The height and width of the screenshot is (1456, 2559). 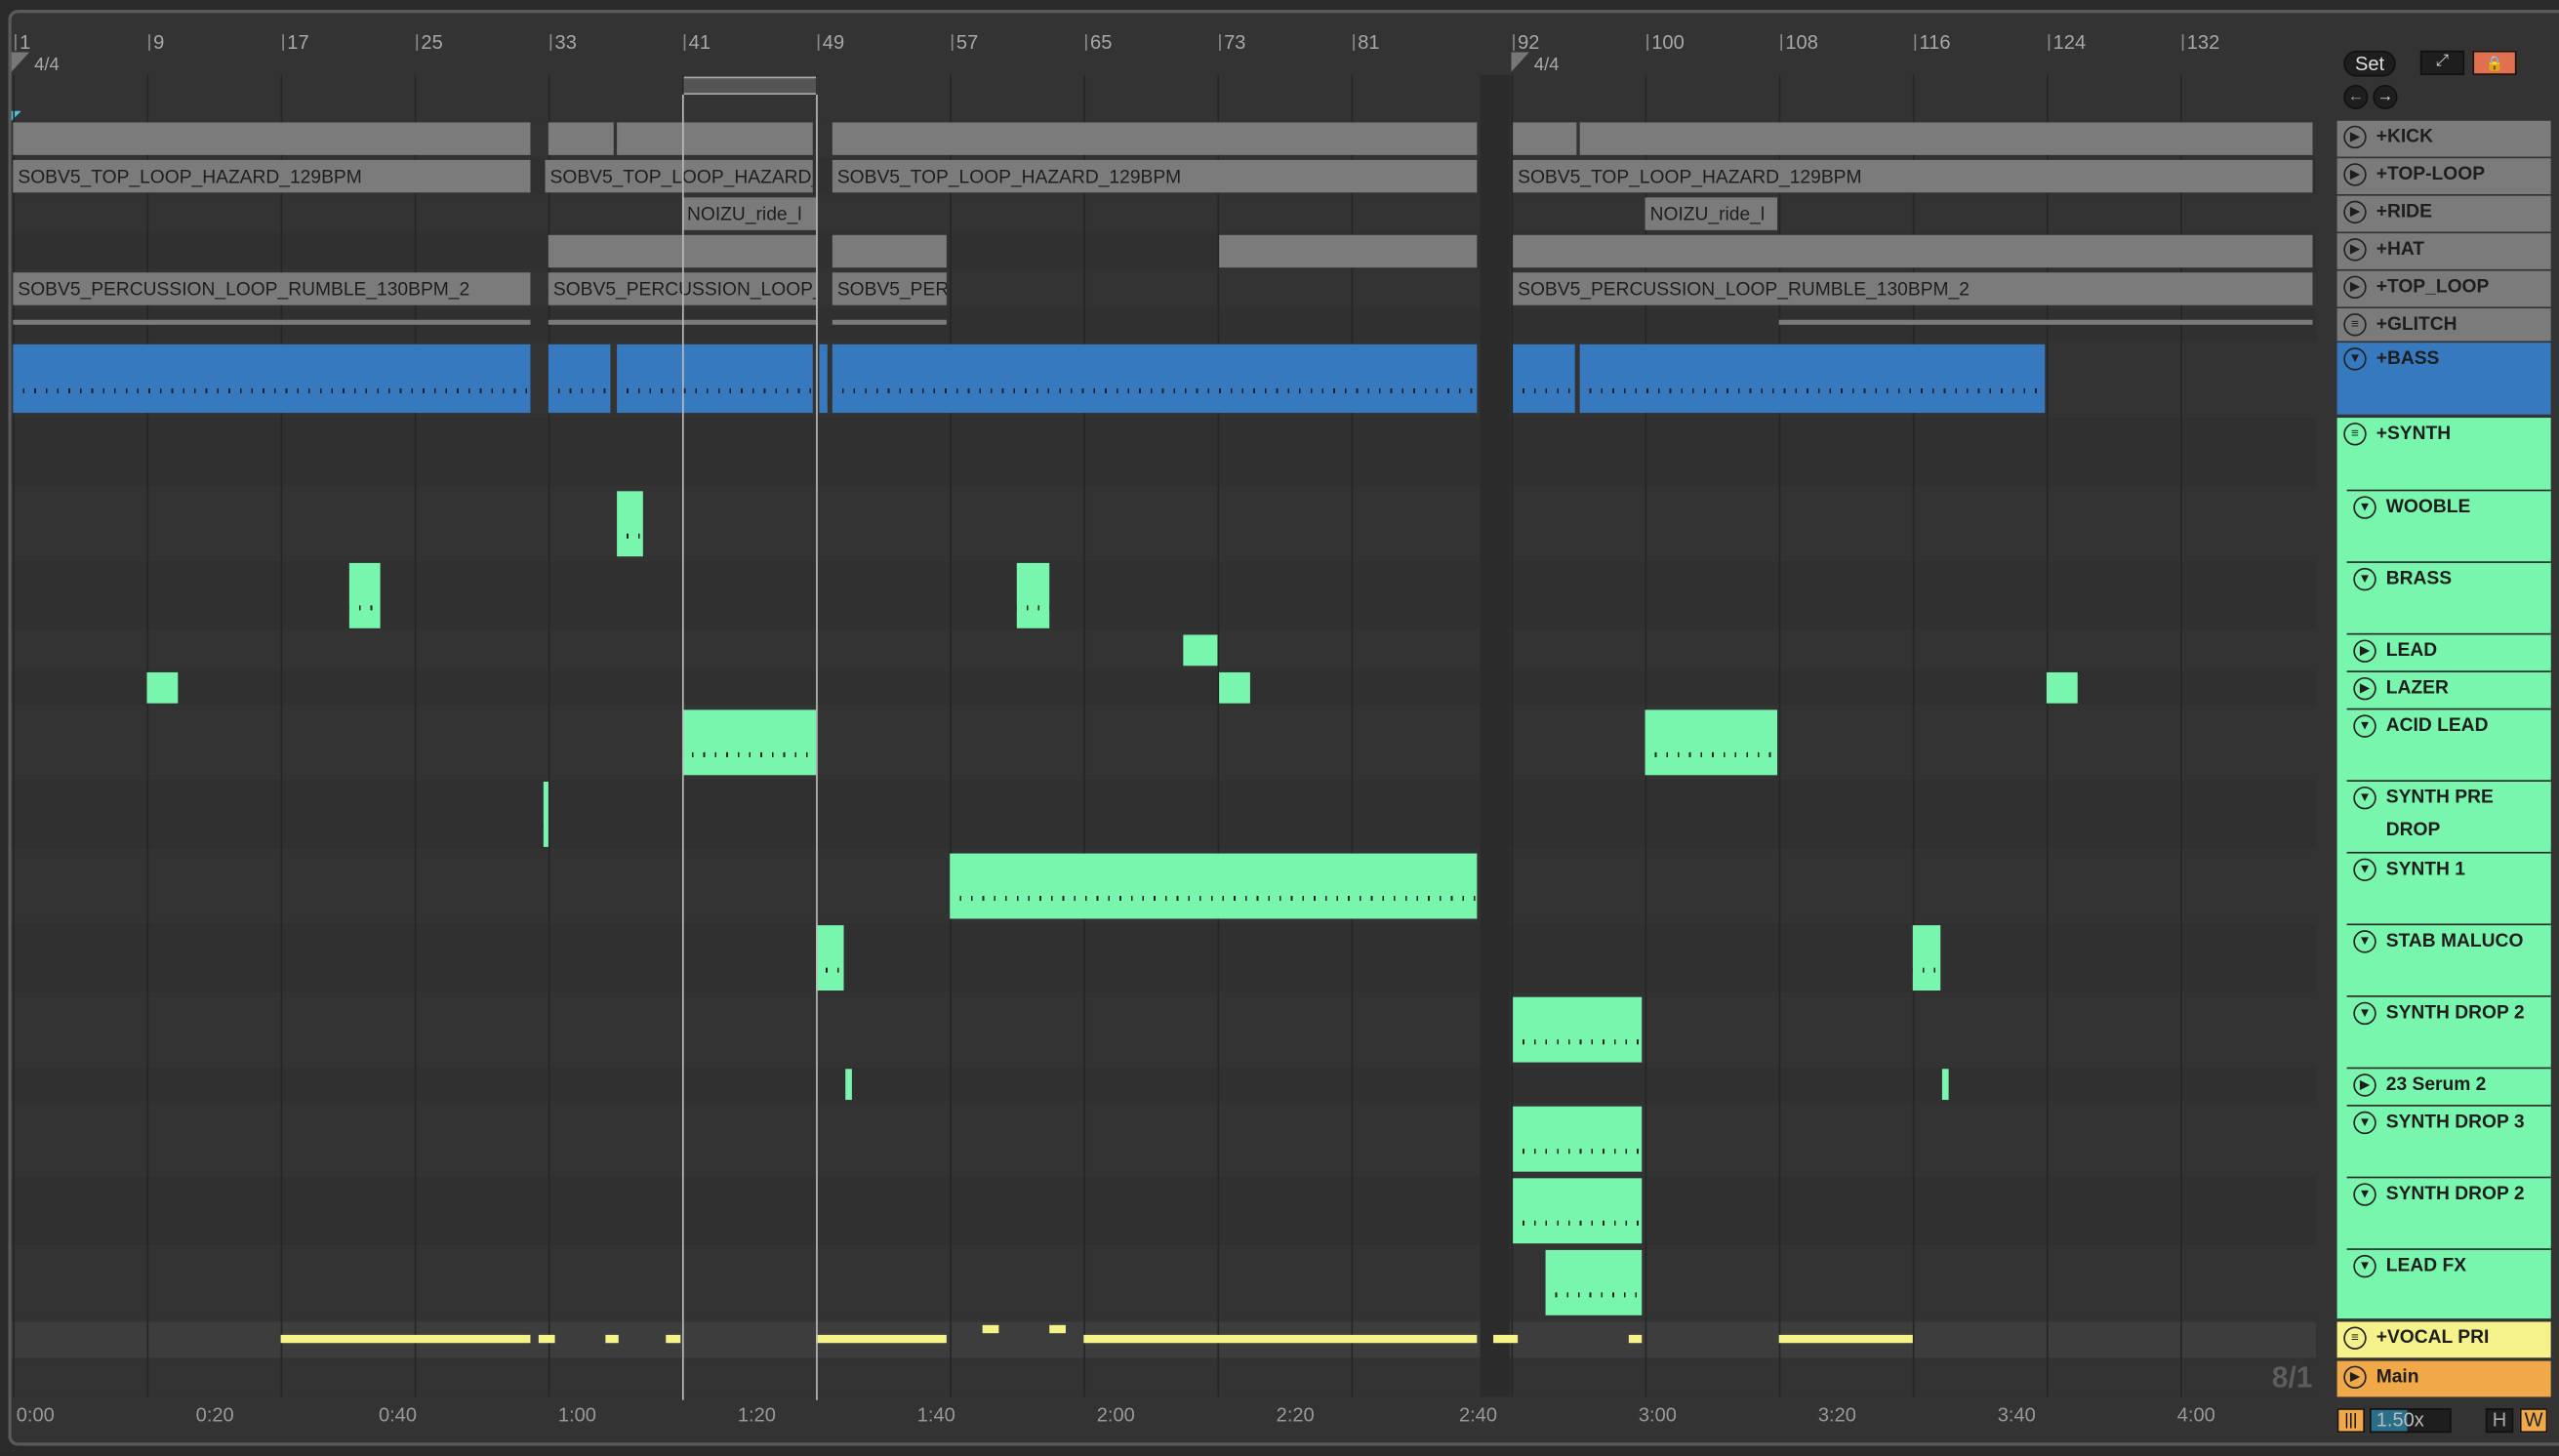 I want to click on forward-arrow-icon: →, so click(x=2385, y=97).